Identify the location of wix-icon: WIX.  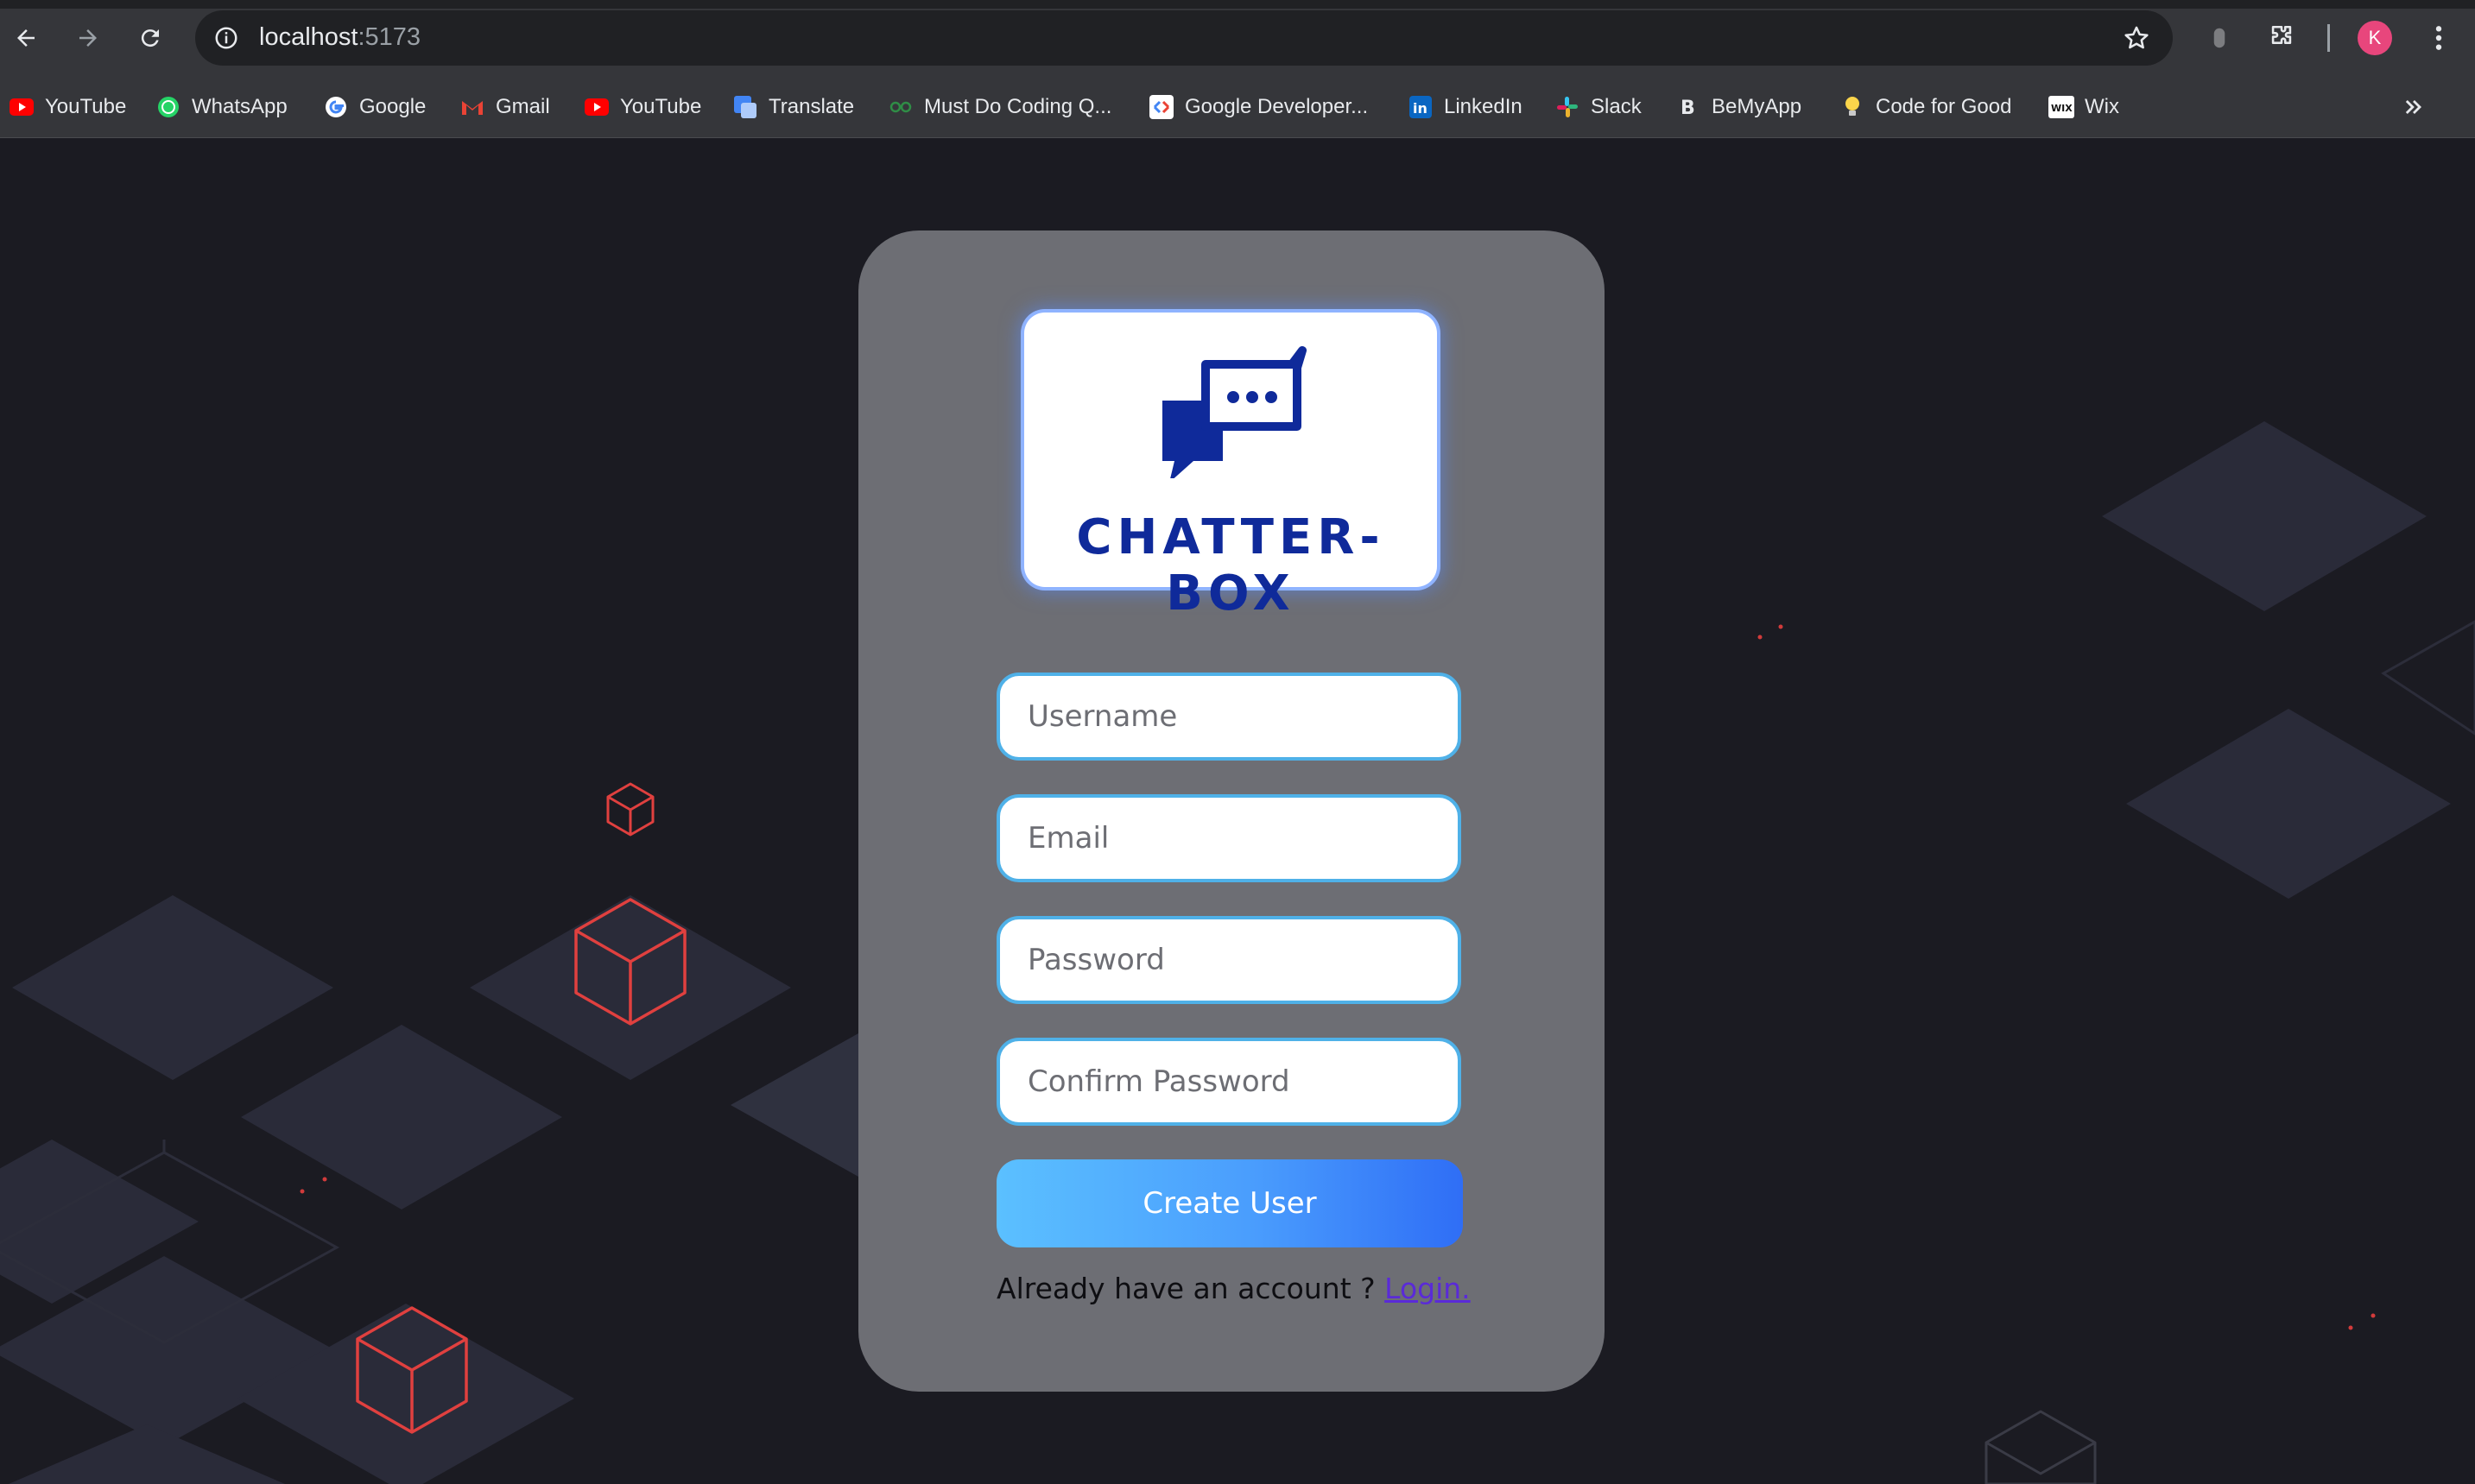
(2061, 107).